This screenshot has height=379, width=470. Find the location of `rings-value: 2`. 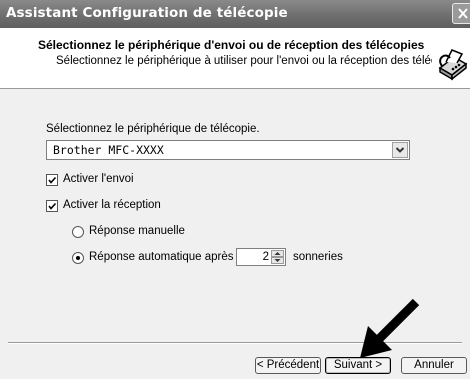

rings-value: 2 is located at coordinates (265, 257).